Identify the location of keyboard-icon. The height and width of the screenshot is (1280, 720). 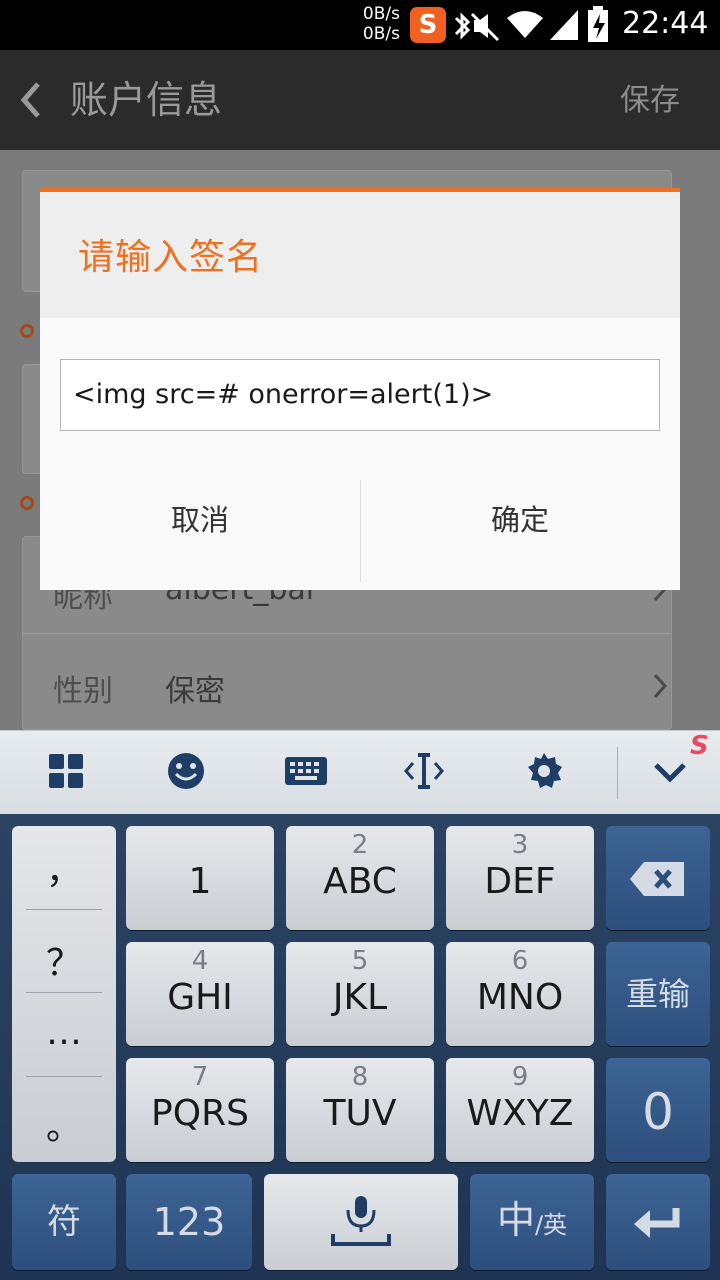
(306, 771).